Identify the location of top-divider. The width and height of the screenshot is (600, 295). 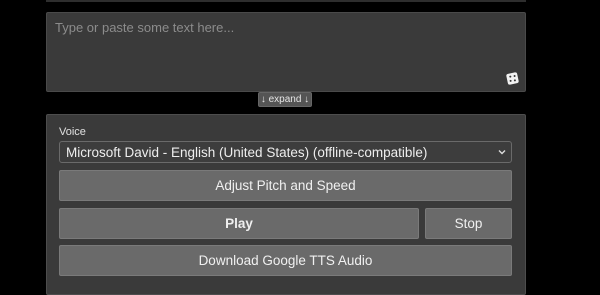
(286, 1).